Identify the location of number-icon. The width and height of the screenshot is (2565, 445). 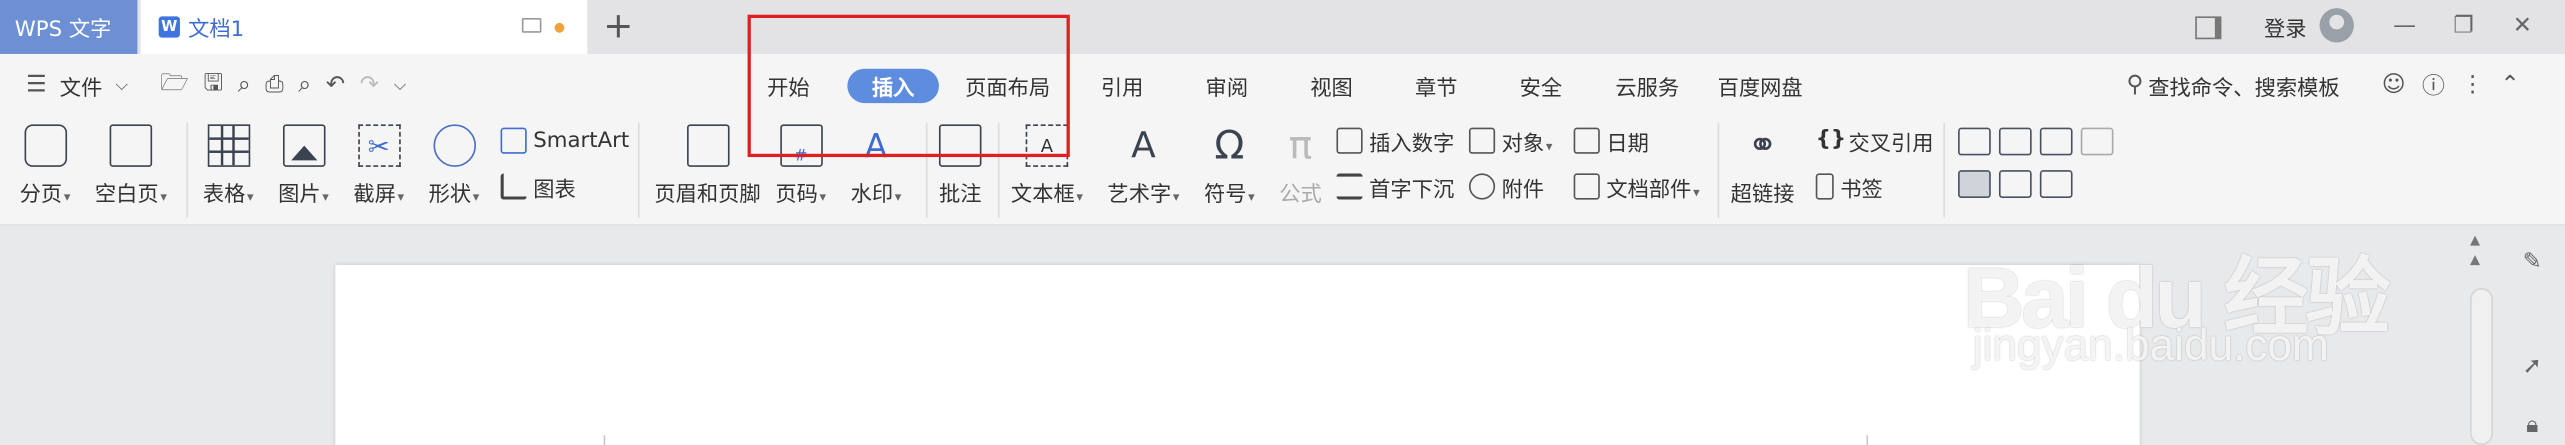
(1349, 140).